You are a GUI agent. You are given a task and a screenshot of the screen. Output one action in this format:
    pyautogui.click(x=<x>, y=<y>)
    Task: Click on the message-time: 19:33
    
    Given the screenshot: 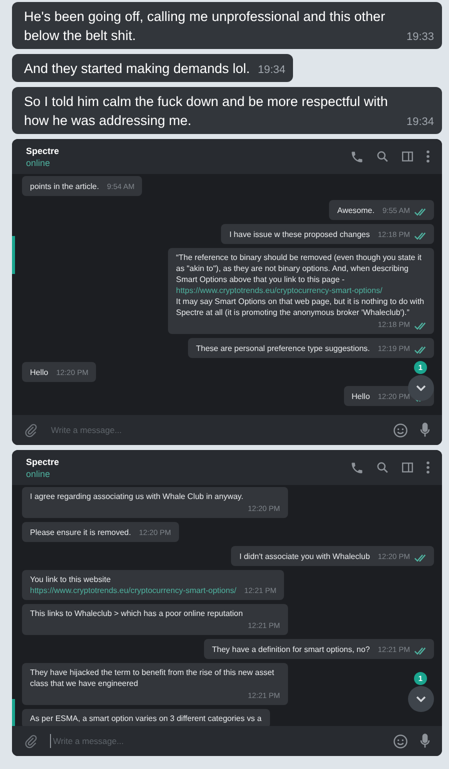 What is the action you would take?
    pyautogui.click(x=420, y=37)
    